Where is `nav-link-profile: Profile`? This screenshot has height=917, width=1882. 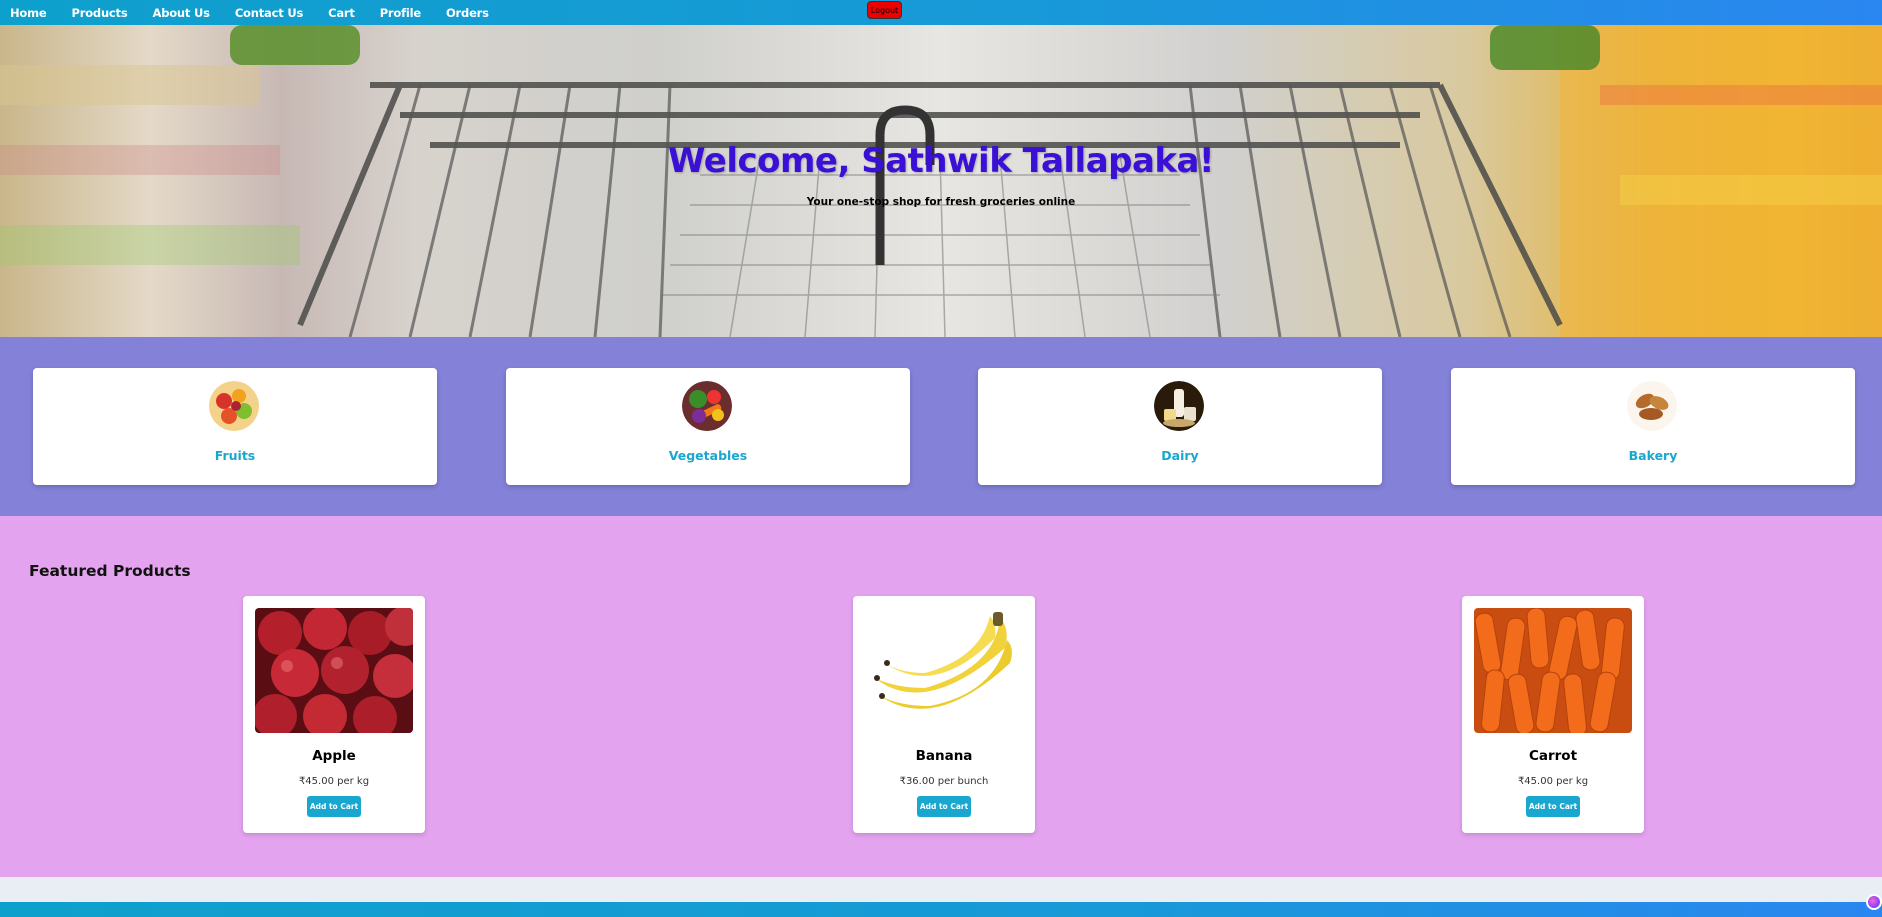 nav-link-profile: Profile is located at coordinates (400, 13).